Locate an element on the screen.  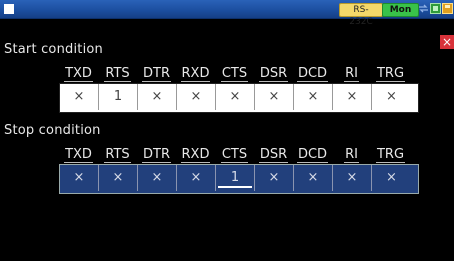
start-condition-row: × 1 × × × × × × × is located at coordinates (239, 98).